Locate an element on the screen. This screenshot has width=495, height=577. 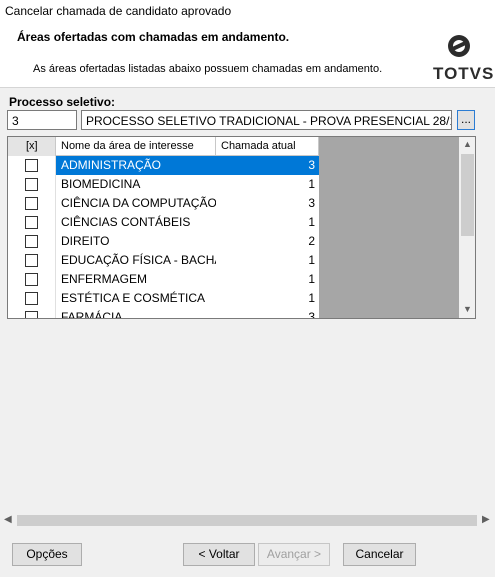
area-name-cell: ESTÉTICA E COSMÉTICA is located at coordinates (133, 298).